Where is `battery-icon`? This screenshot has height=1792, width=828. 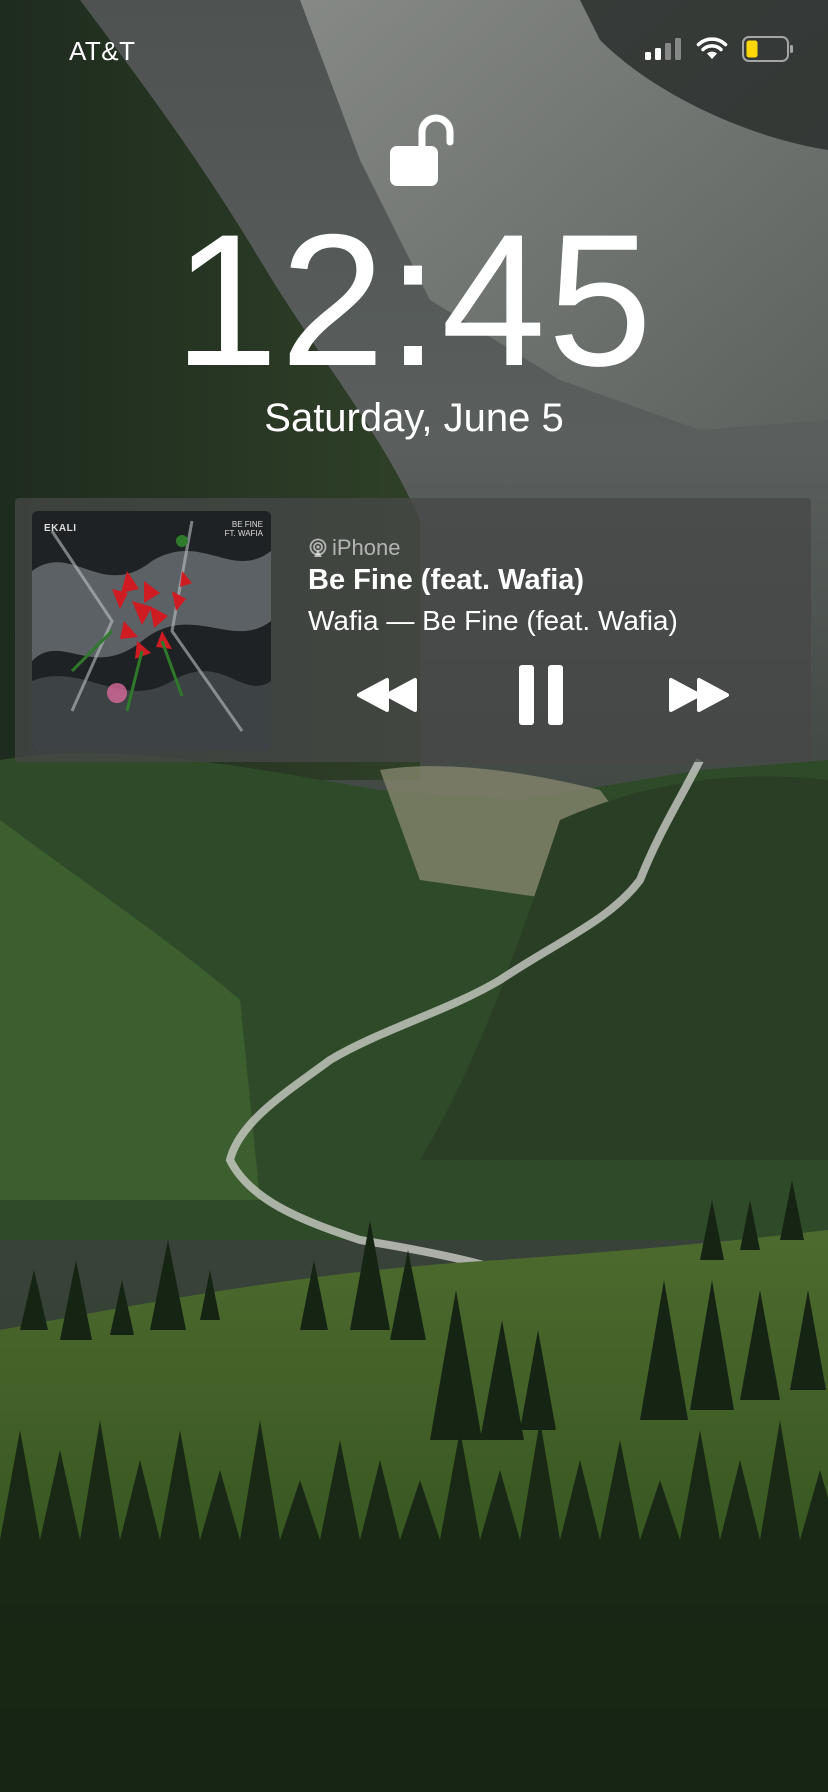
battery-icon is located at coordinates (767, 49).